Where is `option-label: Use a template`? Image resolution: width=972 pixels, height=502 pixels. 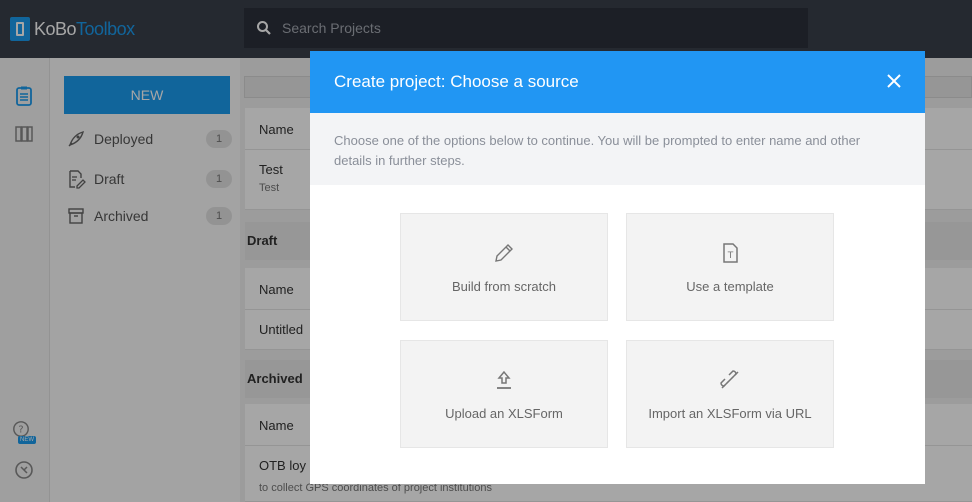
option-label: Use a template is located at coordinates (730, 286).